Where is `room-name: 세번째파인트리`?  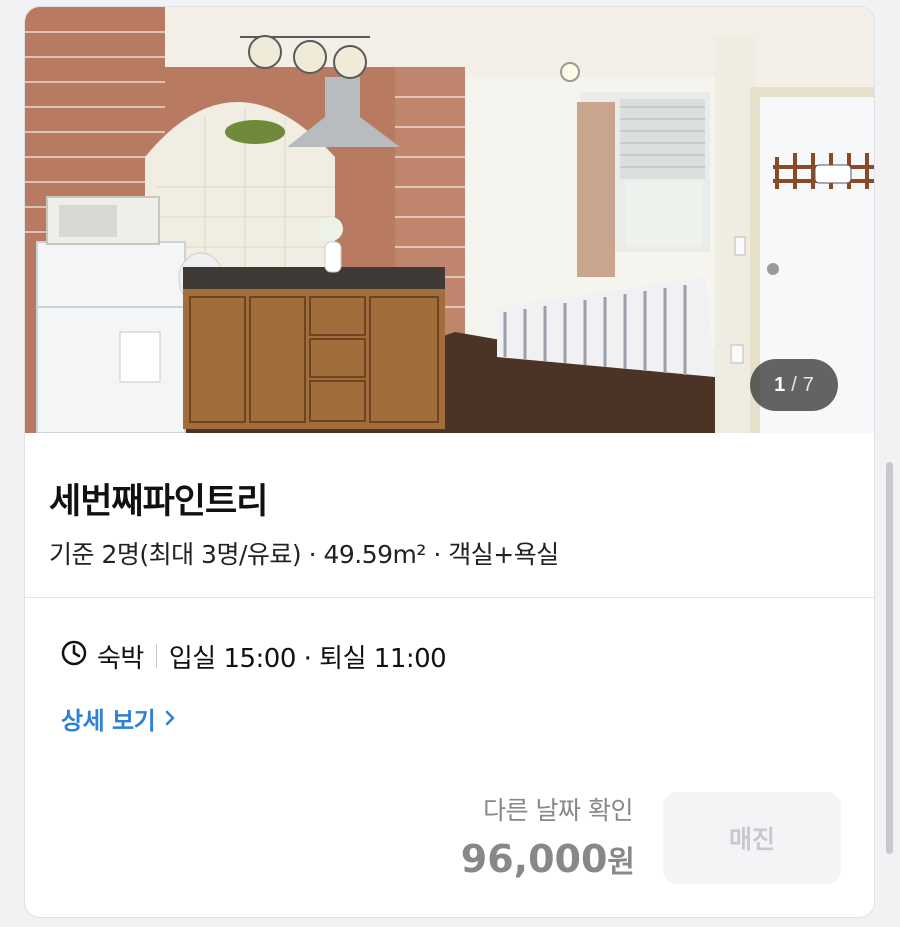
room-name: 세번째파인트리 is located at coordinates (158, 502).